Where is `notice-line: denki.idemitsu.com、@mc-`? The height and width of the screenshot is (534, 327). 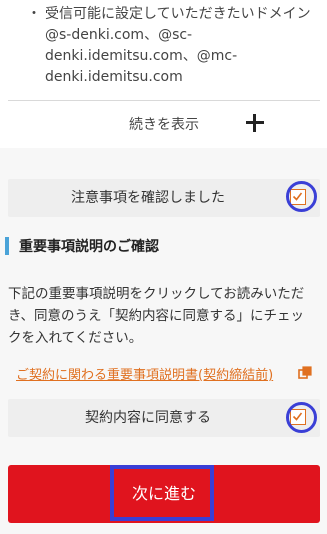 notice-line: denki.idemitsu.com、@mc- is located at coordinates (141, 56).